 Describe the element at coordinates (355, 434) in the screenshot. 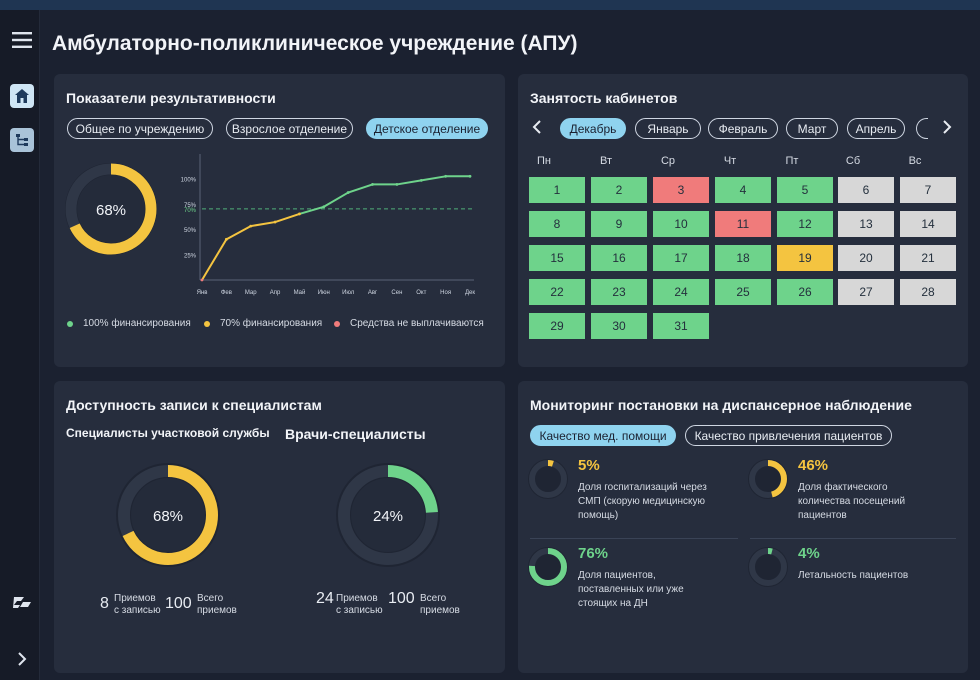

I see `specialists-title: Врачи-специалисты` at that location.